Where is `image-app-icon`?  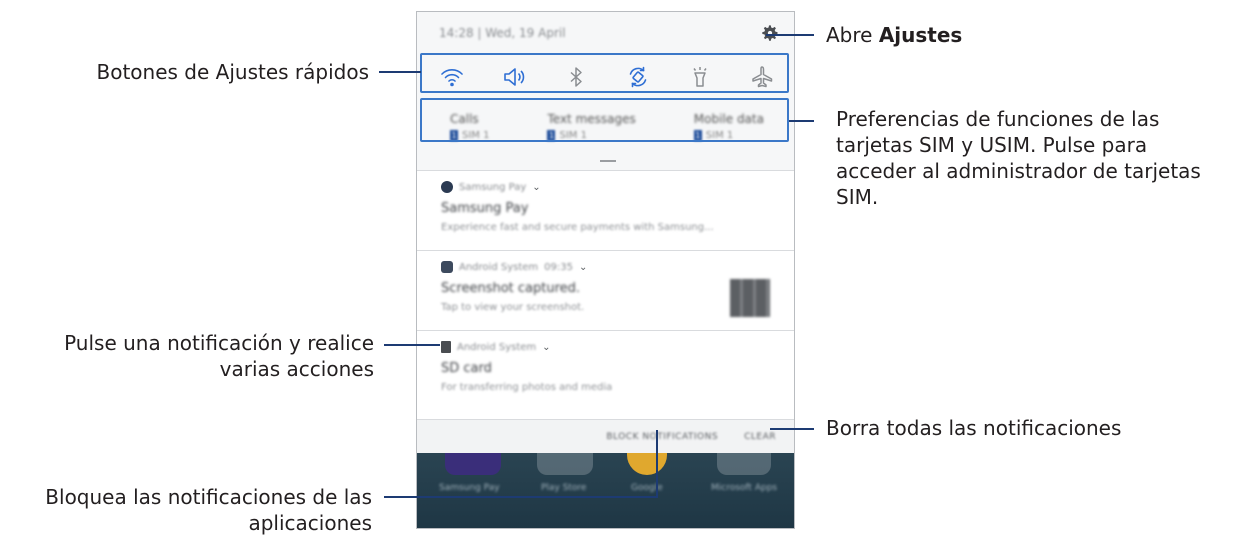
image-app-icon is located at coordinates (447, 267).